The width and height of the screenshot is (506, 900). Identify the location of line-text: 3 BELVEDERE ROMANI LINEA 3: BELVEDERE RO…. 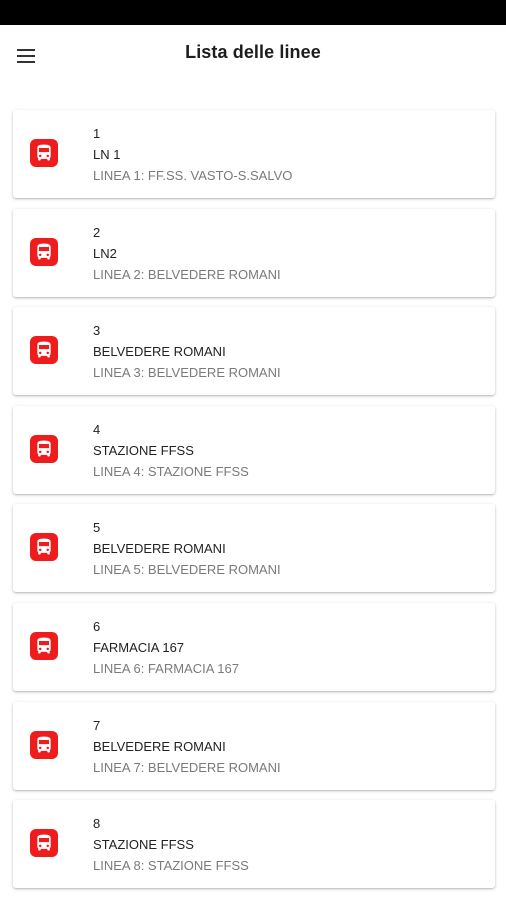
(289, 352).